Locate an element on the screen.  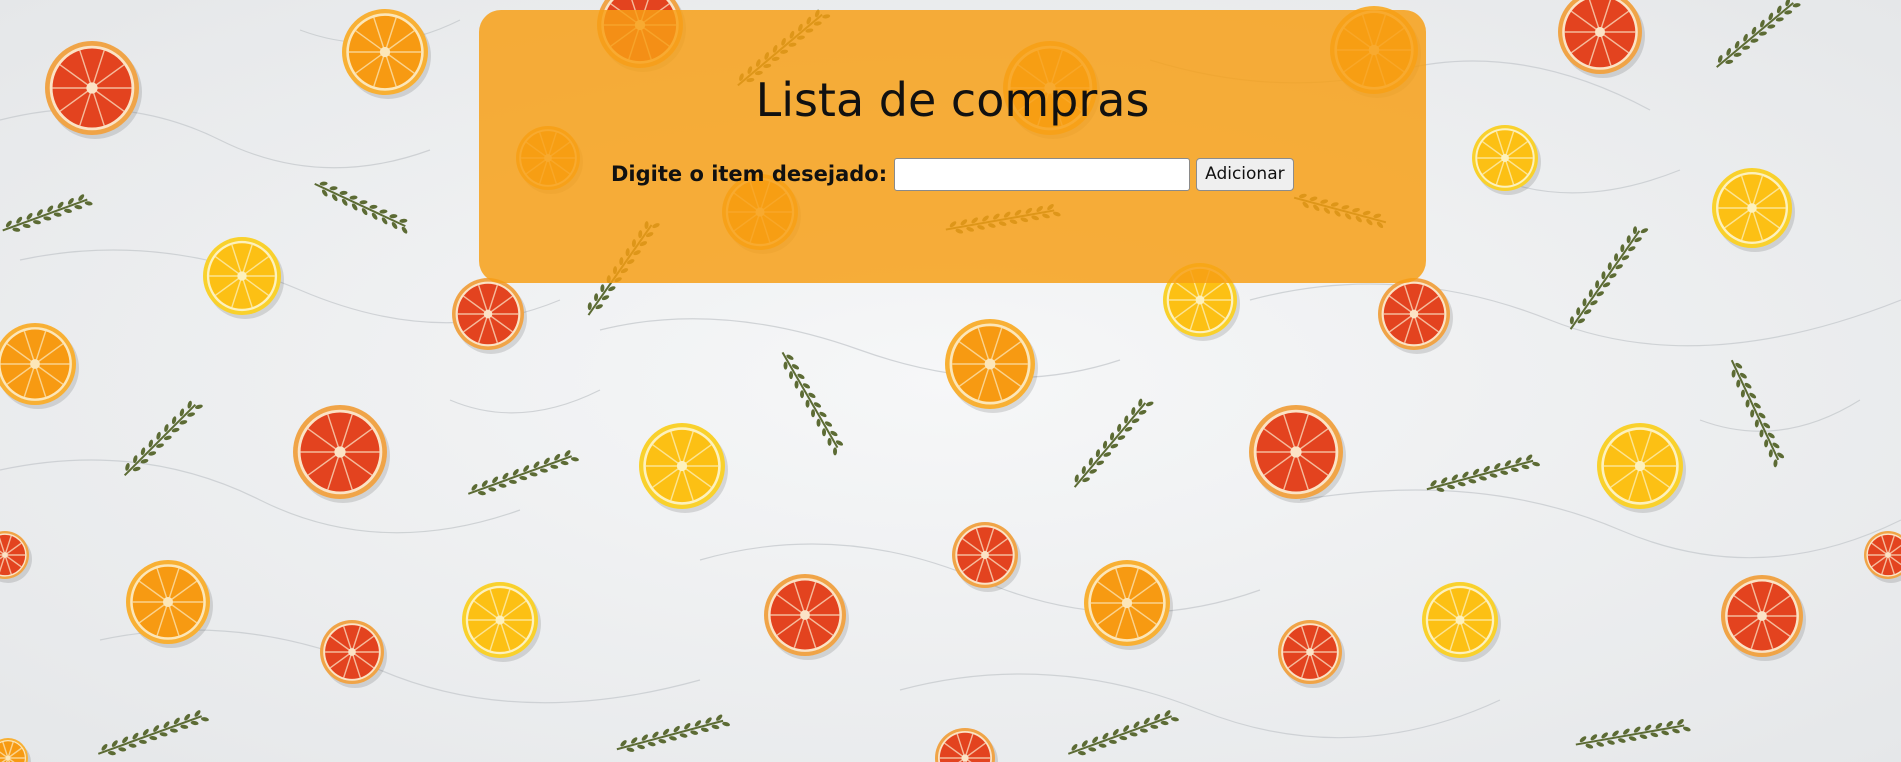
add-button: Adicionar is located at coordinates (1245, 174).